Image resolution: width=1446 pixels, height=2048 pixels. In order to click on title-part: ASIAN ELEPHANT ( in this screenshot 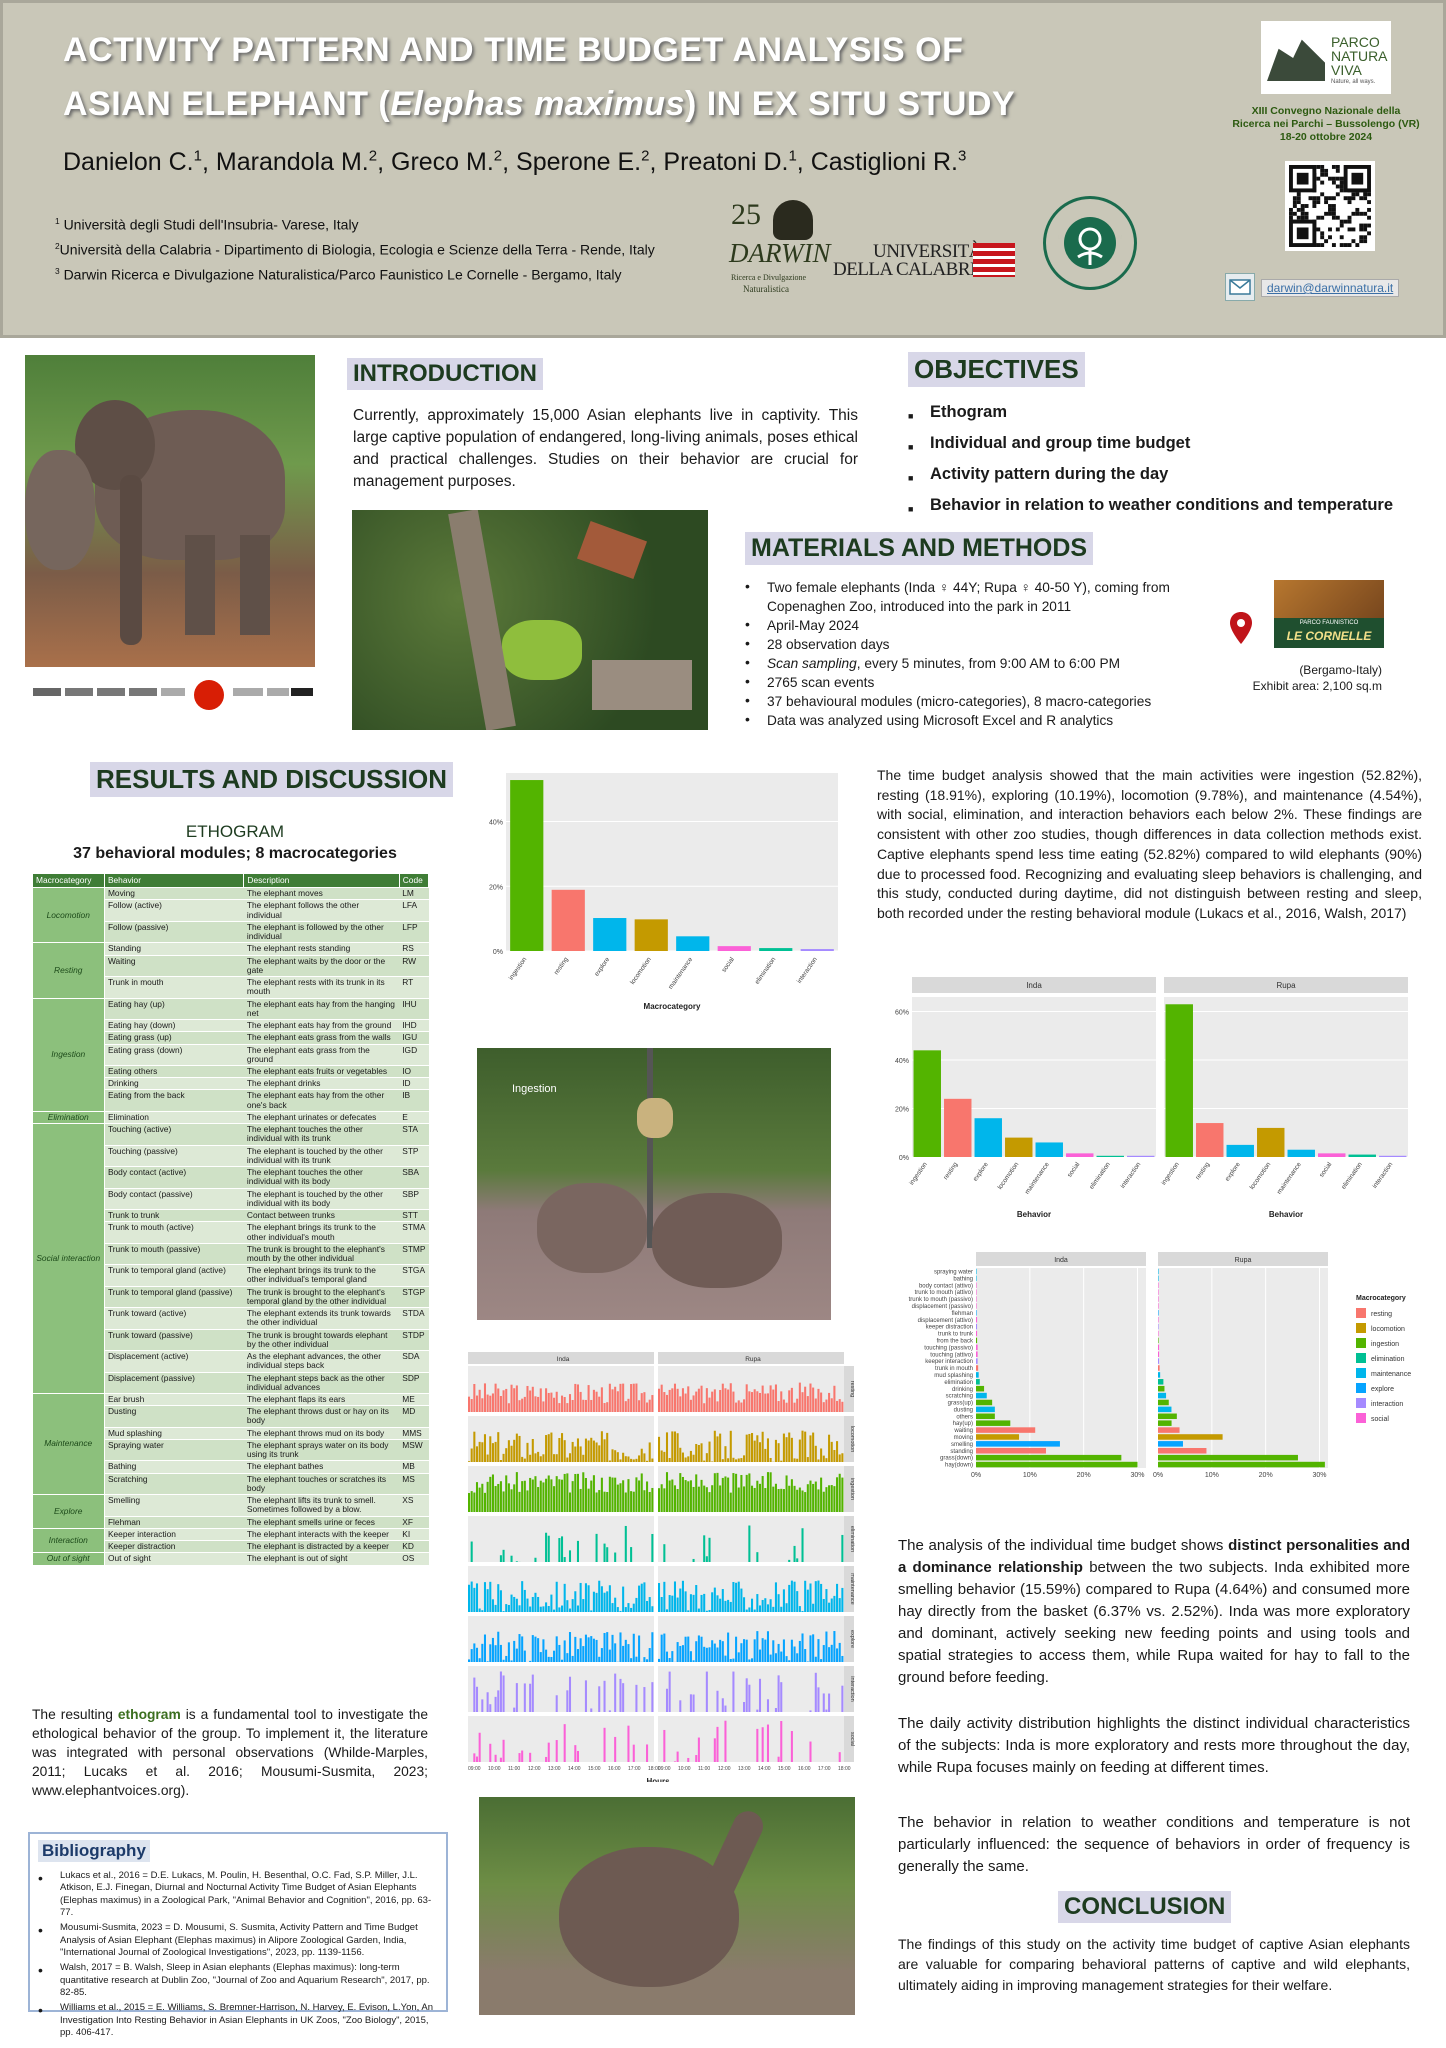, I will do `click(227, 104)`.